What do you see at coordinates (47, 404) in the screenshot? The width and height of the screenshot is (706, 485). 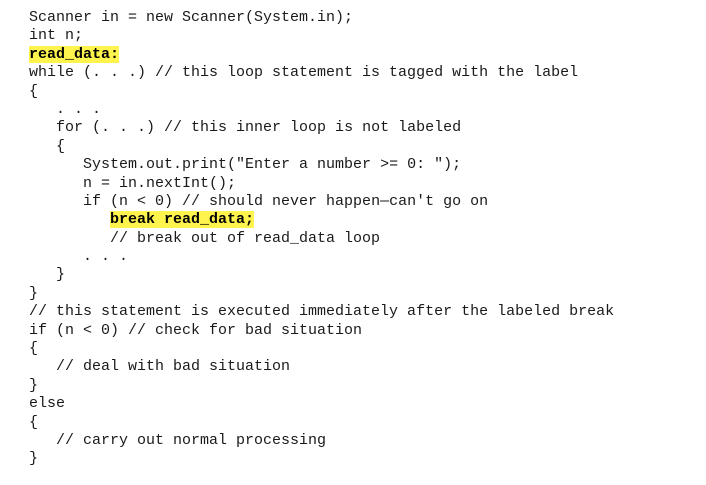 I see `code-text: else` at bounding box center [47, 404].